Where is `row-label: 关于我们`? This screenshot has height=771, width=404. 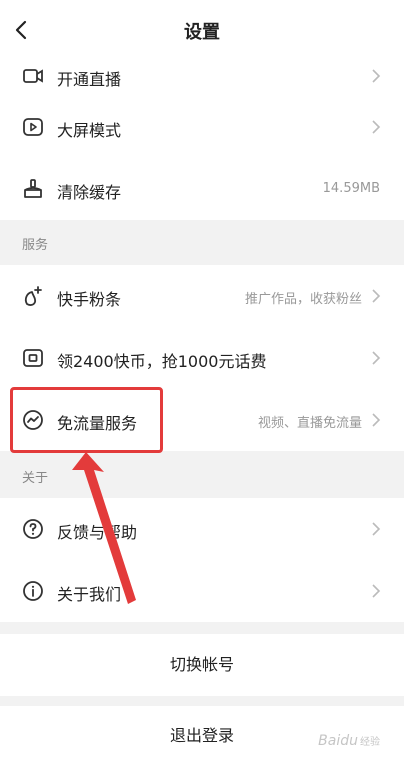 row-label: 关于我们 is located at coordinates (89, 594).